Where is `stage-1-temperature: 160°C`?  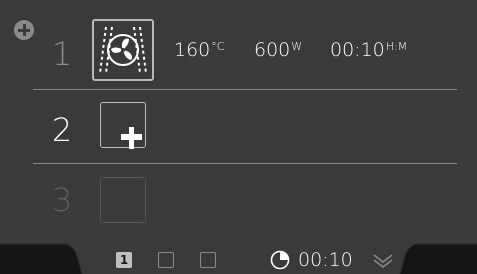
stage-1-temperature: 160°C is located at coordinates (199, 50).